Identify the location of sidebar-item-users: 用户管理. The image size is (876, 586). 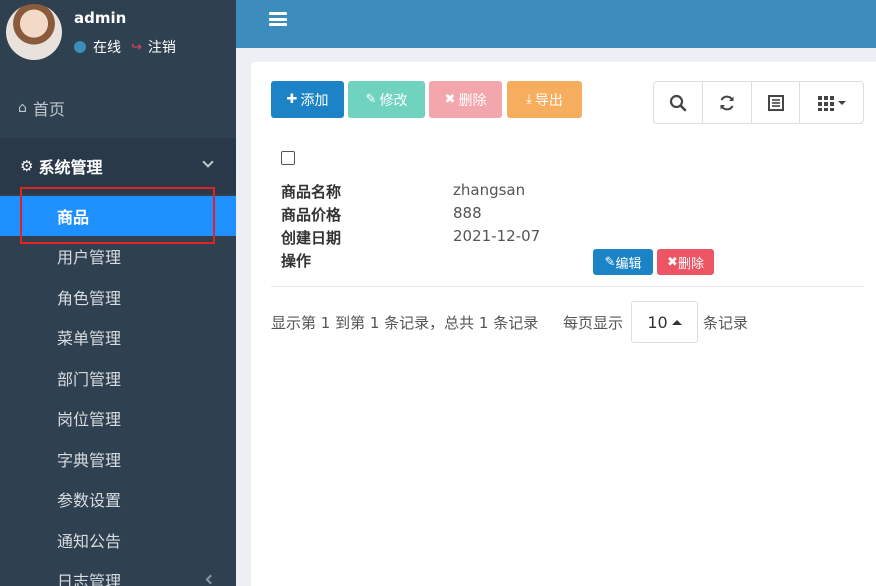
(118, 256).